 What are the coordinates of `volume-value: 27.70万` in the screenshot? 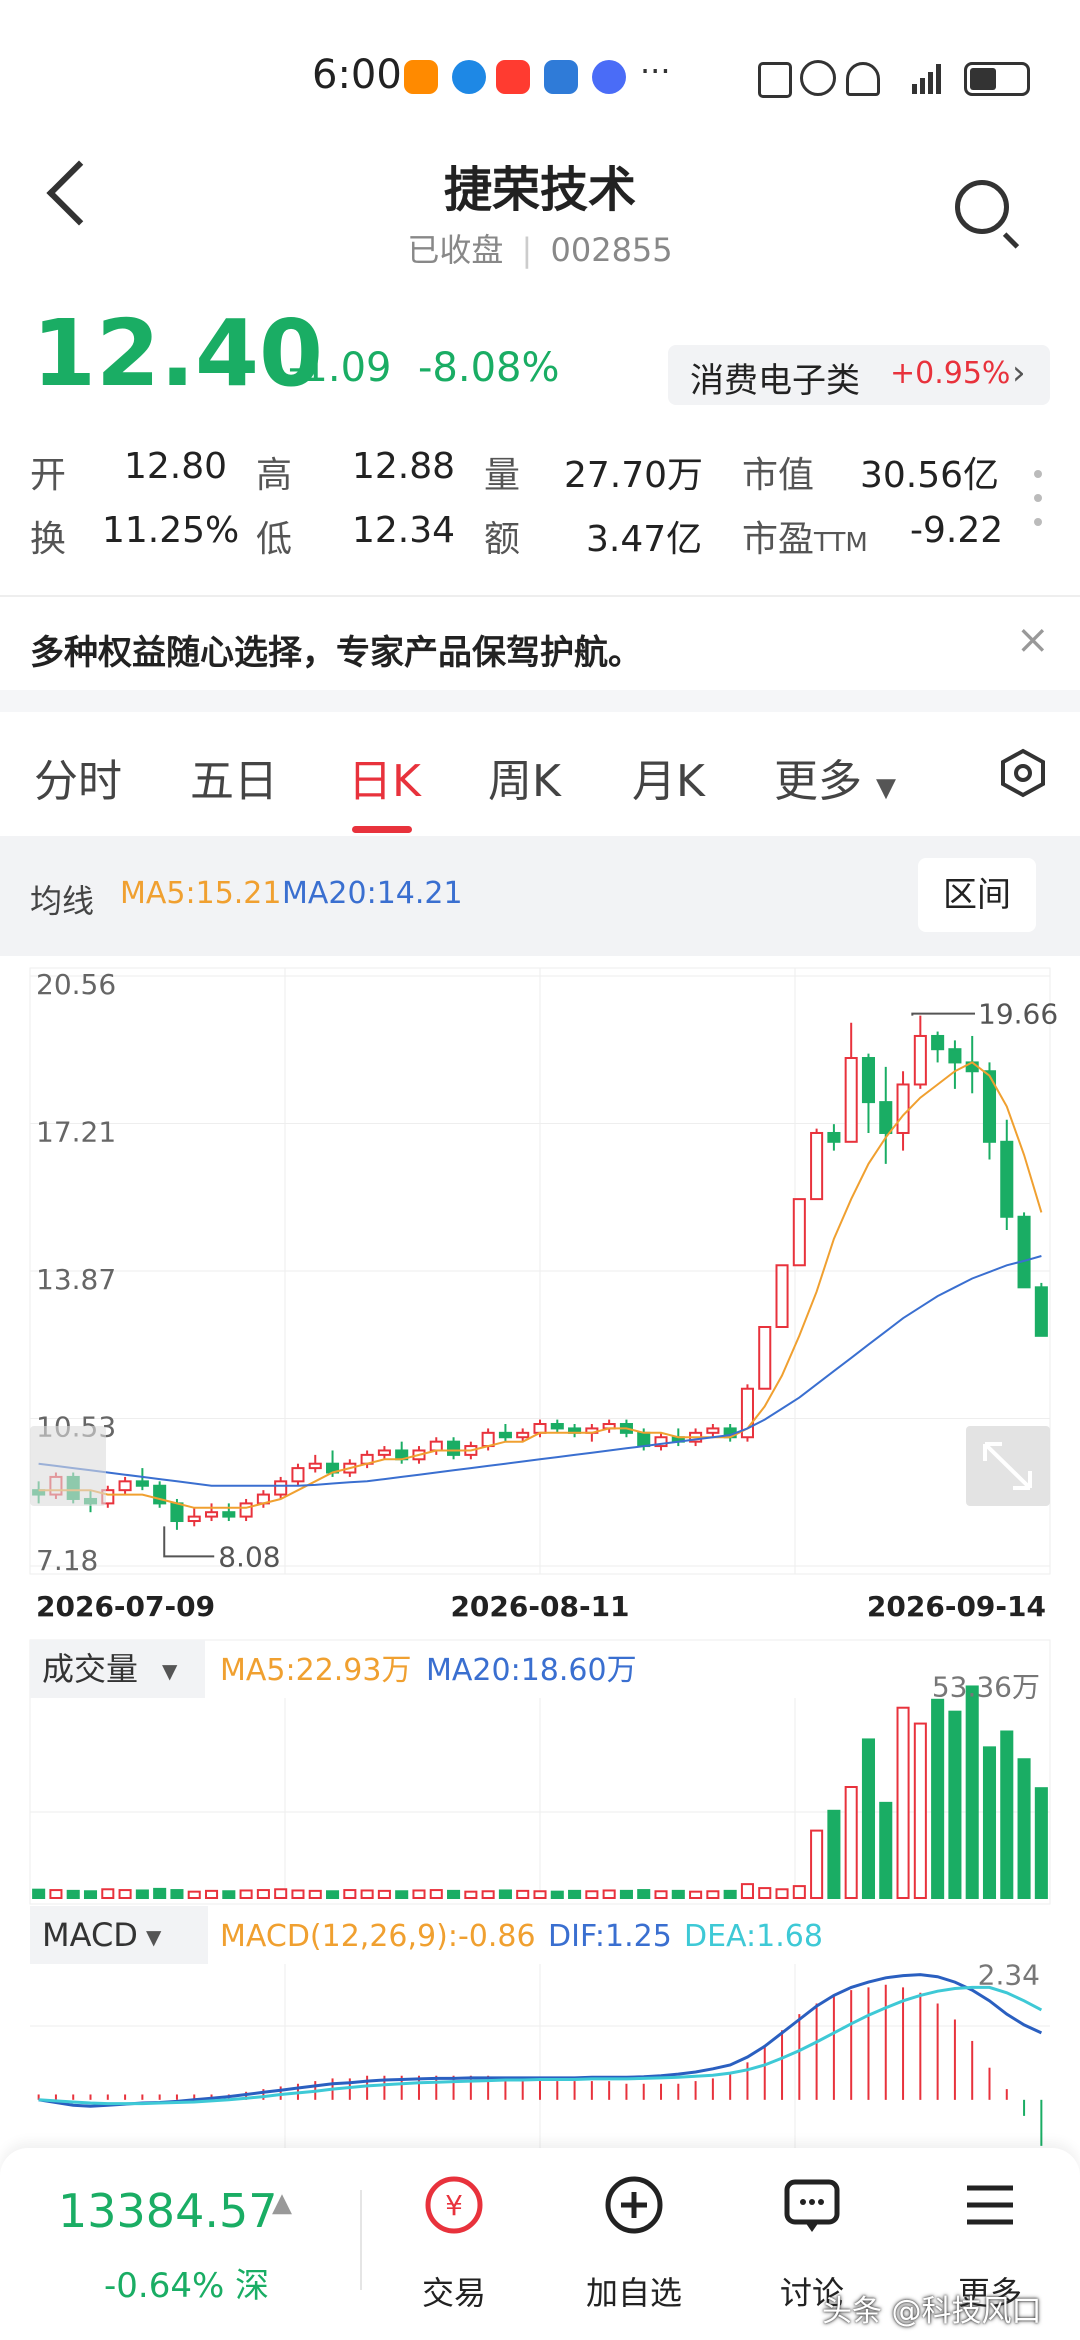 It's located at (634, 475).